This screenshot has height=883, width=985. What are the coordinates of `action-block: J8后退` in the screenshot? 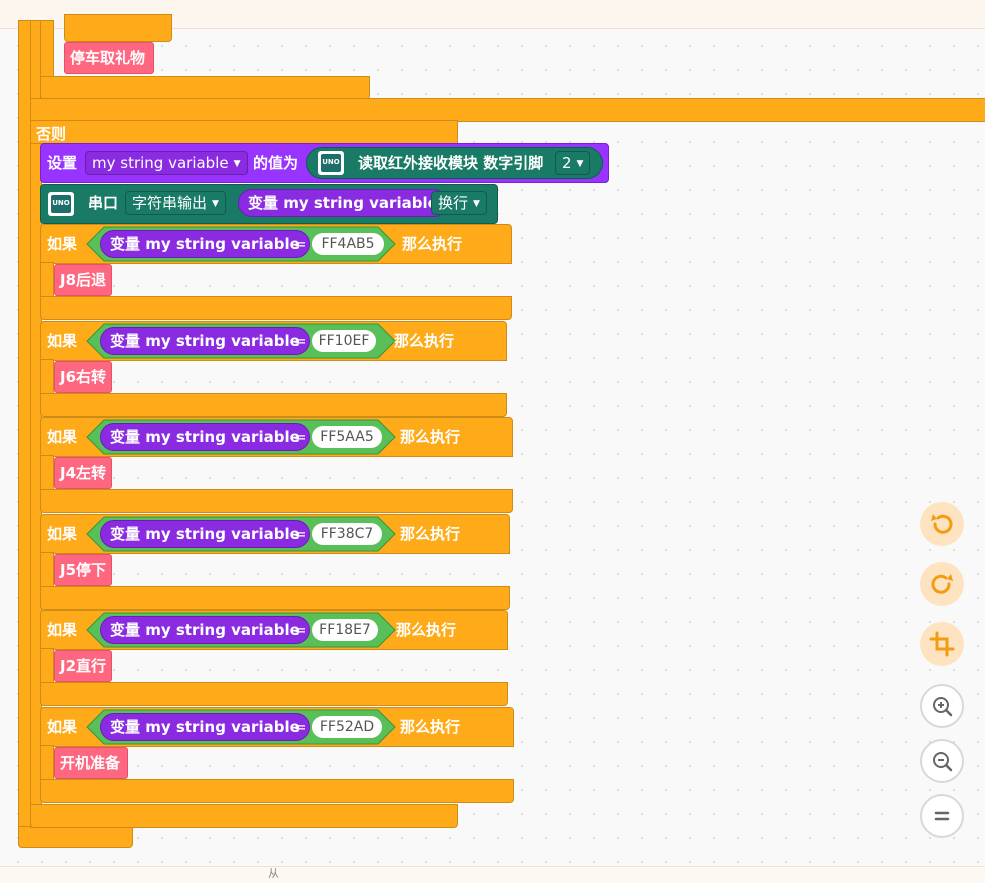 It's located at (83, 280).